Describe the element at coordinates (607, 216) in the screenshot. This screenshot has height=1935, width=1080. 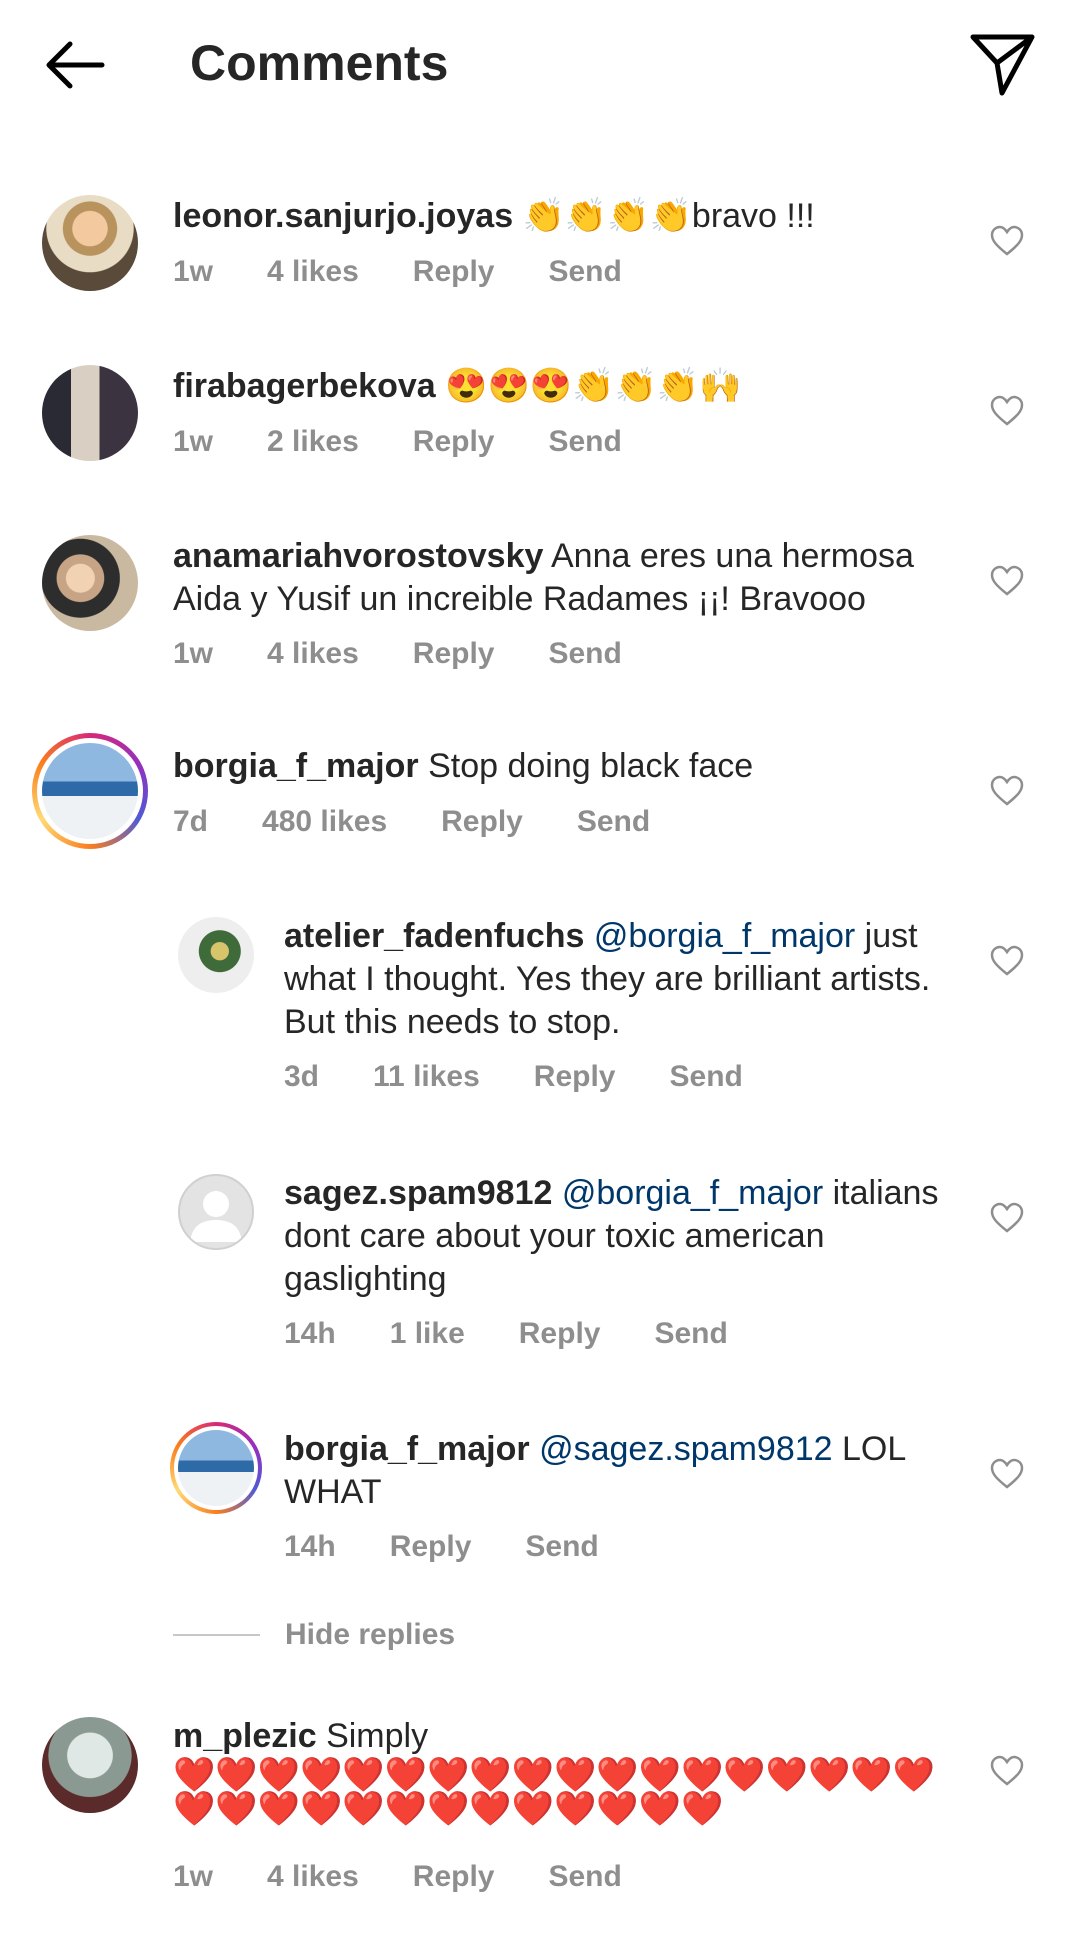
I see `comment-emoji: 👏👏👏👏` at that location.